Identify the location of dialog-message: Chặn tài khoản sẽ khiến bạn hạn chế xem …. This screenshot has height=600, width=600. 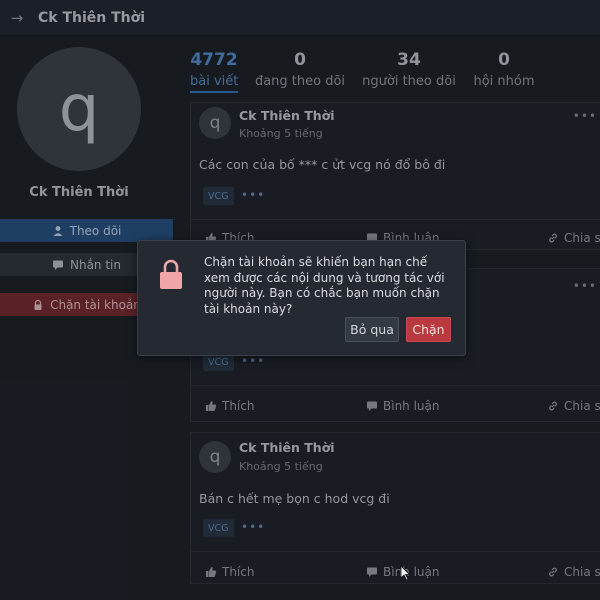
(324, 285).